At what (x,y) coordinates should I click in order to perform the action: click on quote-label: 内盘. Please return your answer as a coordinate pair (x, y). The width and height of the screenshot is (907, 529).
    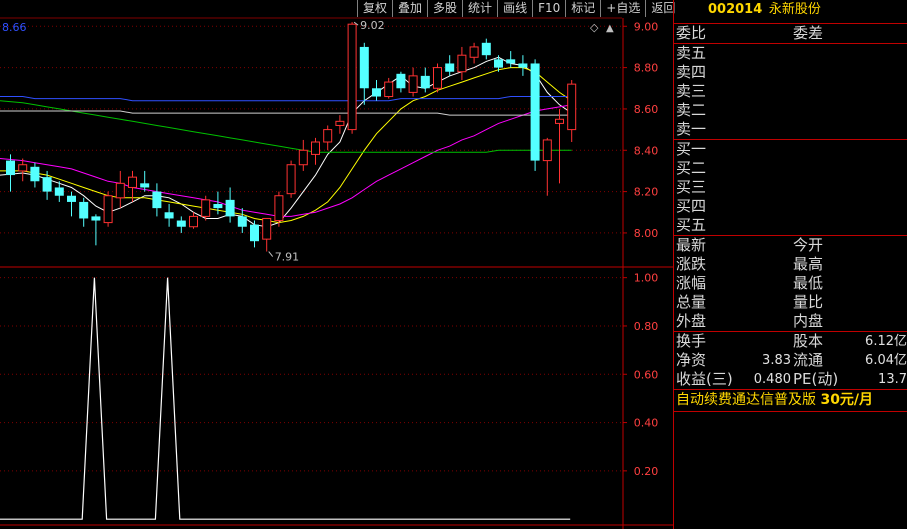
    Looking at the image, I should click on (808, 321).